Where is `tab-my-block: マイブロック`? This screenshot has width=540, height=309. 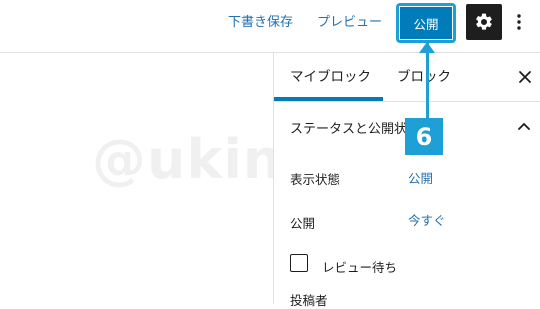 tab-my-block: マイブロック is located at coordinates (330, 77).